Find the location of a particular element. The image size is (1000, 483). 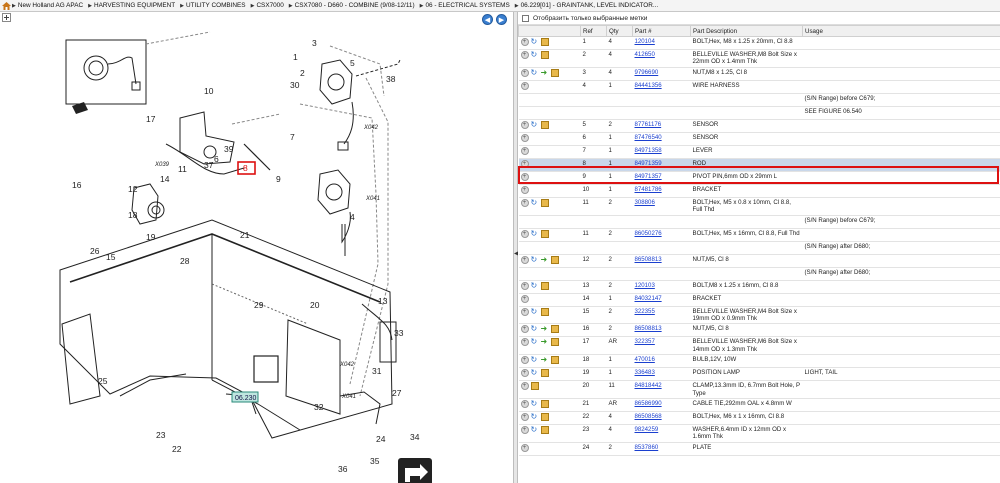

part-number-link: 336483 is located at coordinates (645, 372).